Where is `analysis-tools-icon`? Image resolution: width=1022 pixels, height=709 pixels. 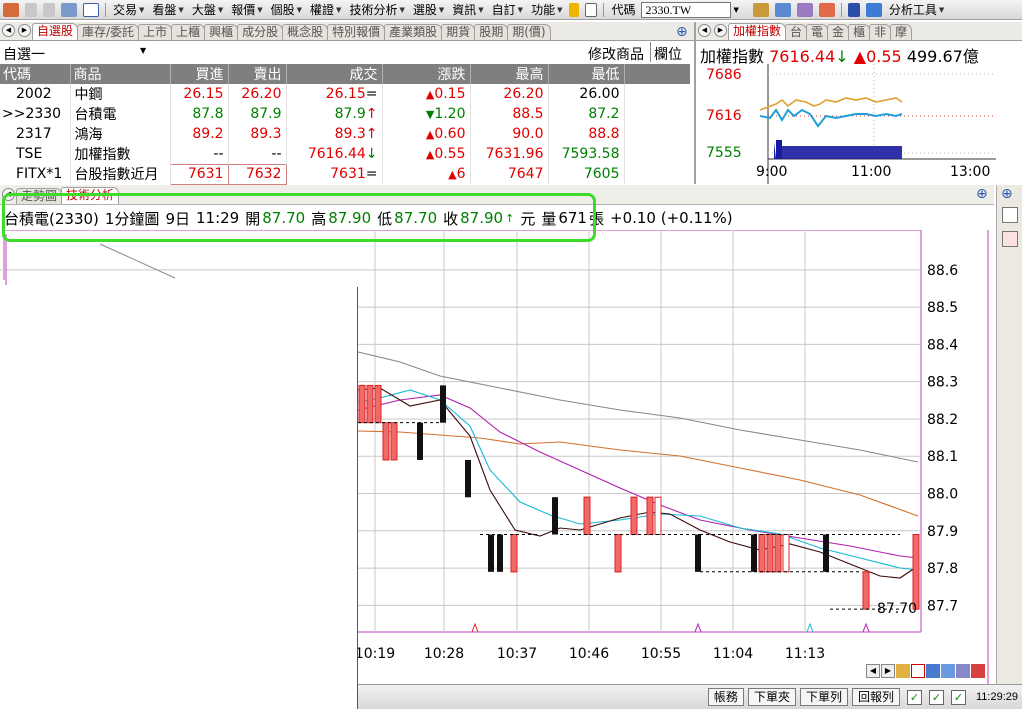
analysis-tools-icon is located at coordinates (873, 9).